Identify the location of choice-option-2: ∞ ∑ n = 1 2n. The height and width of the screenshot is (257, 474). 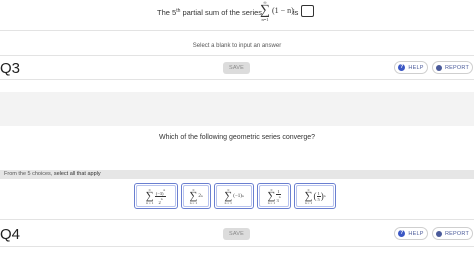
(196, 196).